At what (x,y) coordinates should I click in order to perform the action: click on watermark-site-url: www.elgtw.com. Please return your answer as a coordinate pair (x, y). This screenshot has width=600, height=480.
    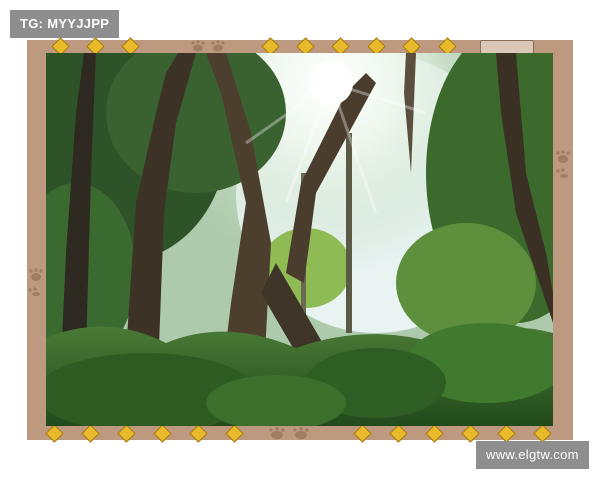
    Looking at the image, I should click on (532, 455).